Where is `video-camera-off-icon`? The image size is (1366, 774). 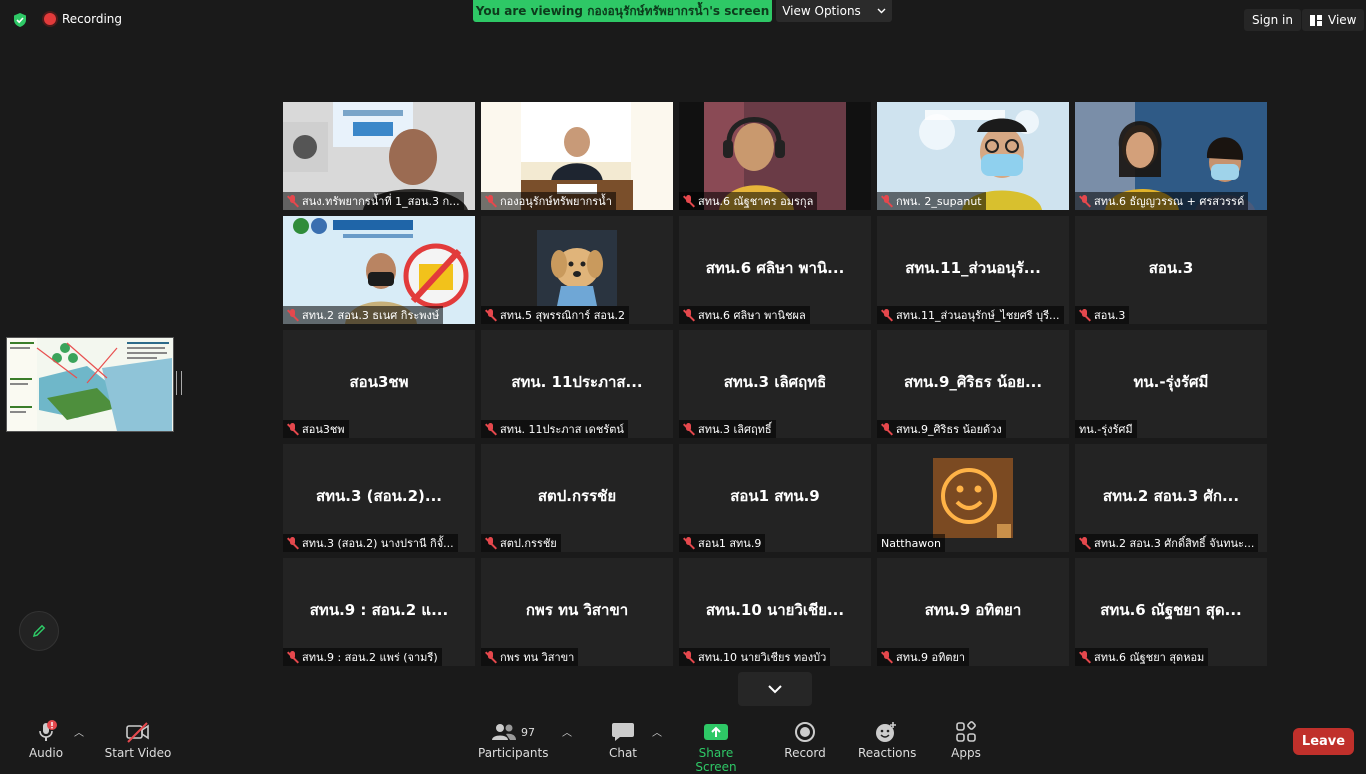 video-camera-off-icon is located at coordinates (137, 732).